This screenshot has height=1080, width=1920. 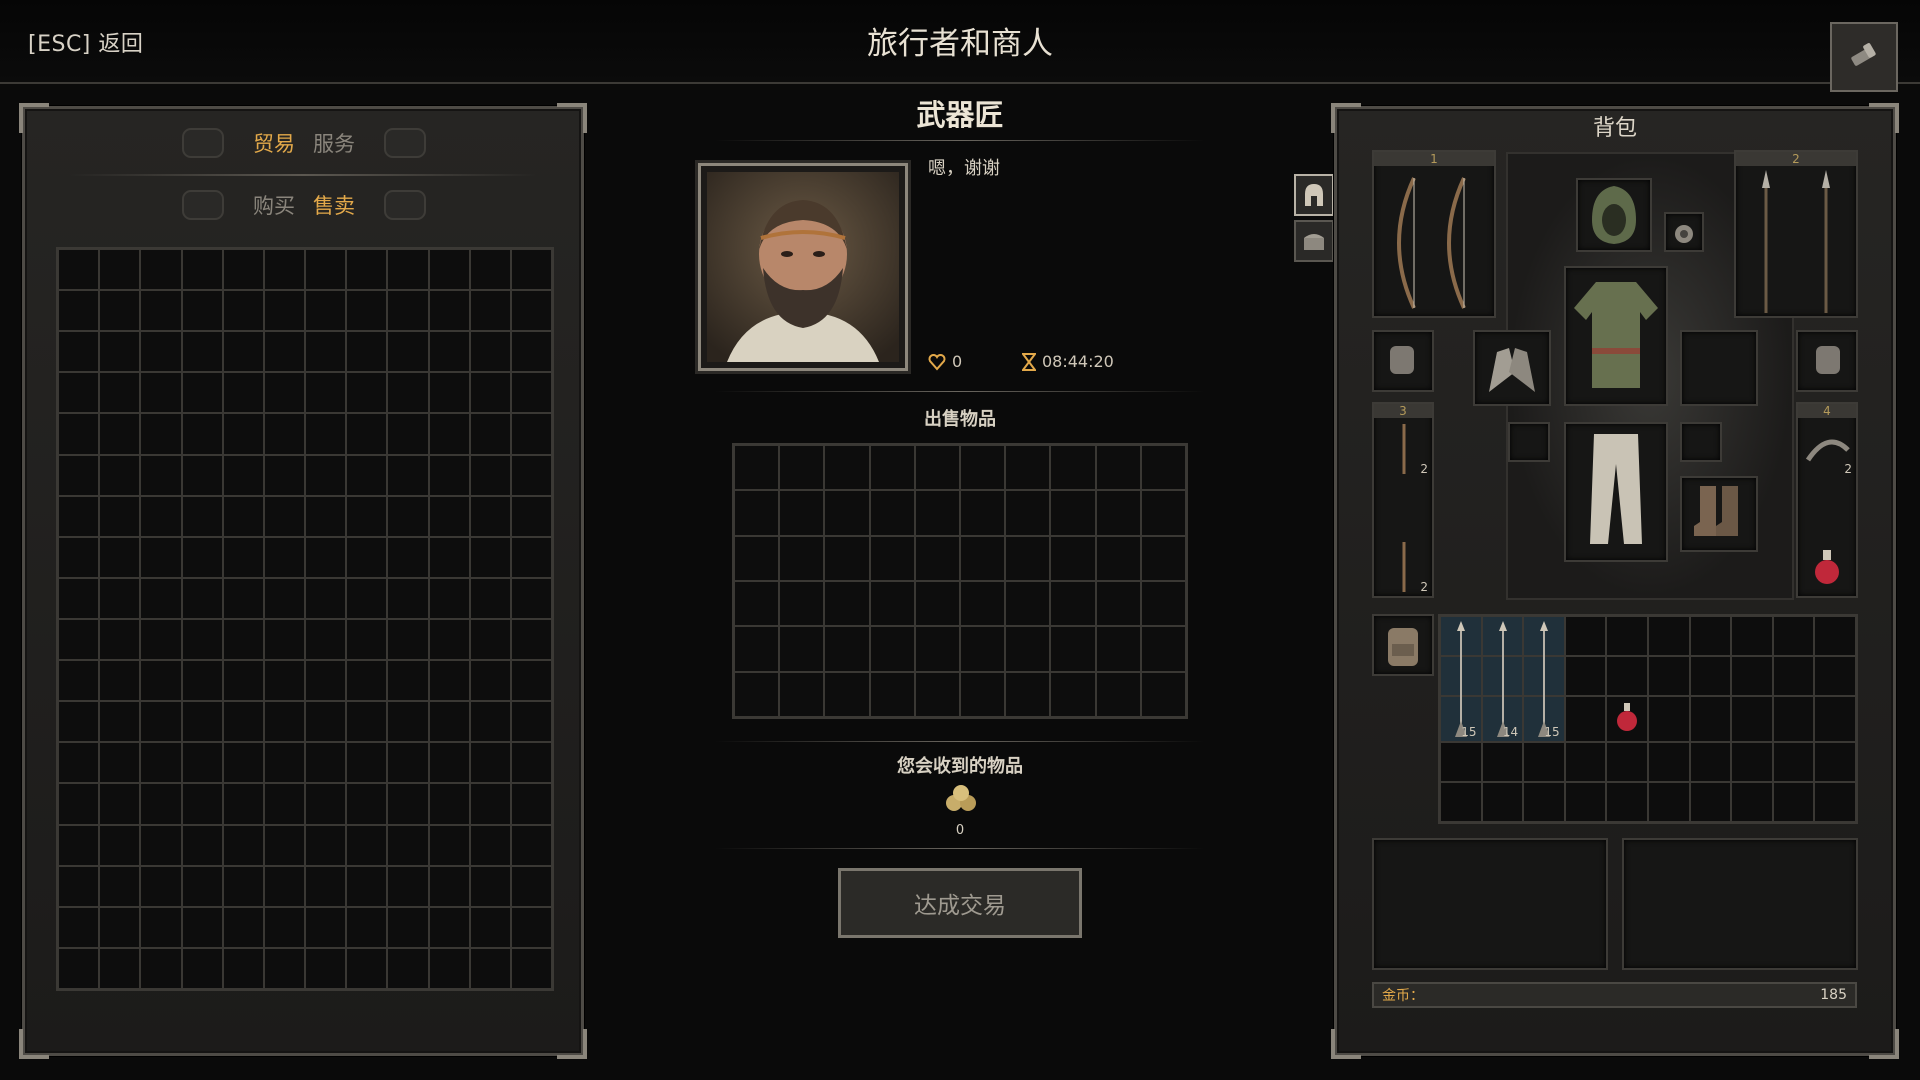 I want to click on subtab-buy: 购买, so click(x=274, y=205).